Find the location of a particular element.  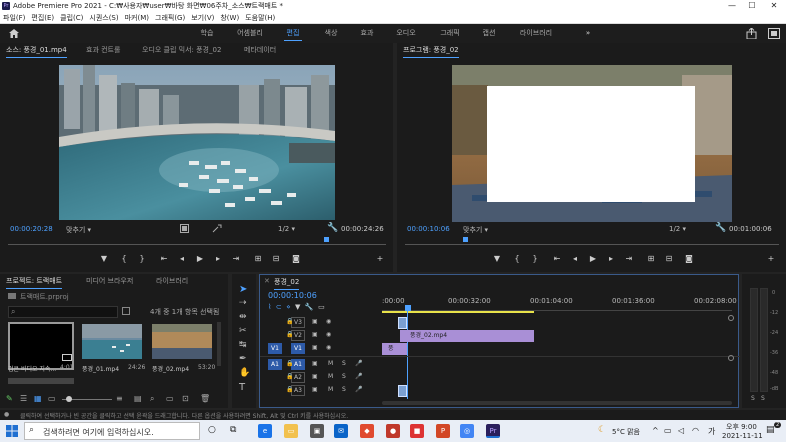

list-view-icon: ☰ is located at coordinates (23, 398).